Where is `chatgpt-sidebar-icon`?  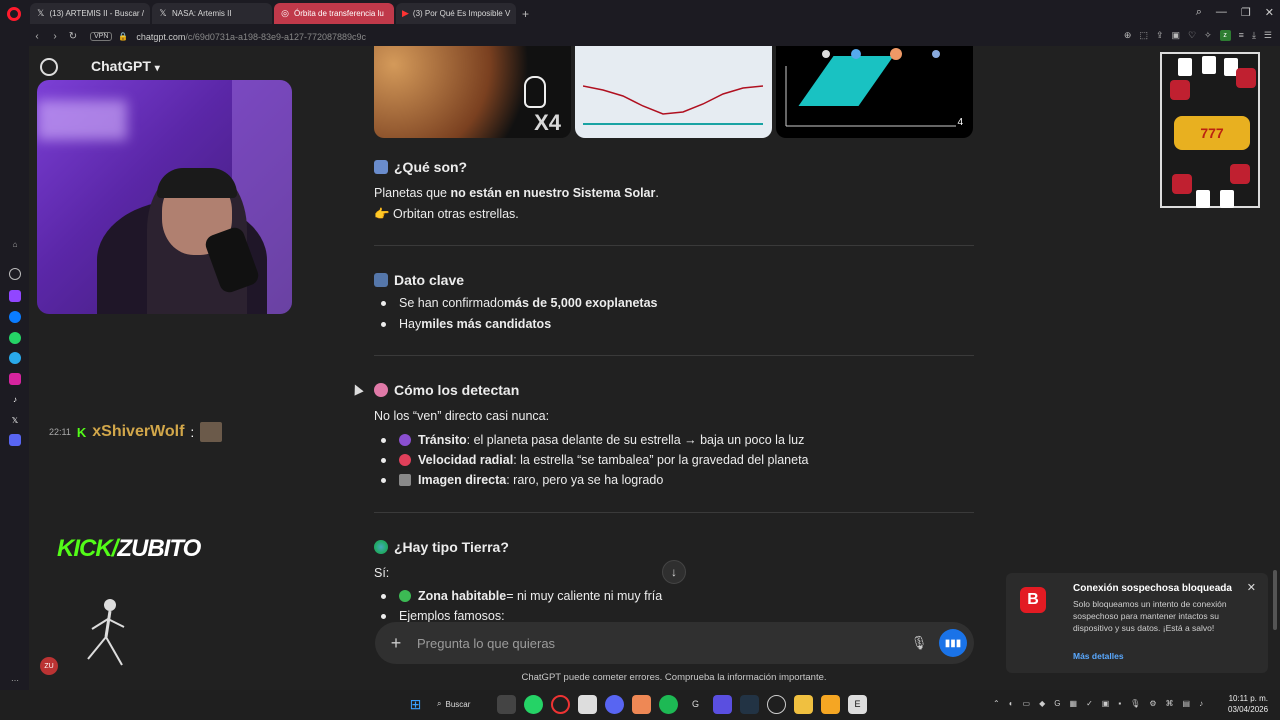
chatgpt-sidebar-icon is located at coordinates (15, 274).